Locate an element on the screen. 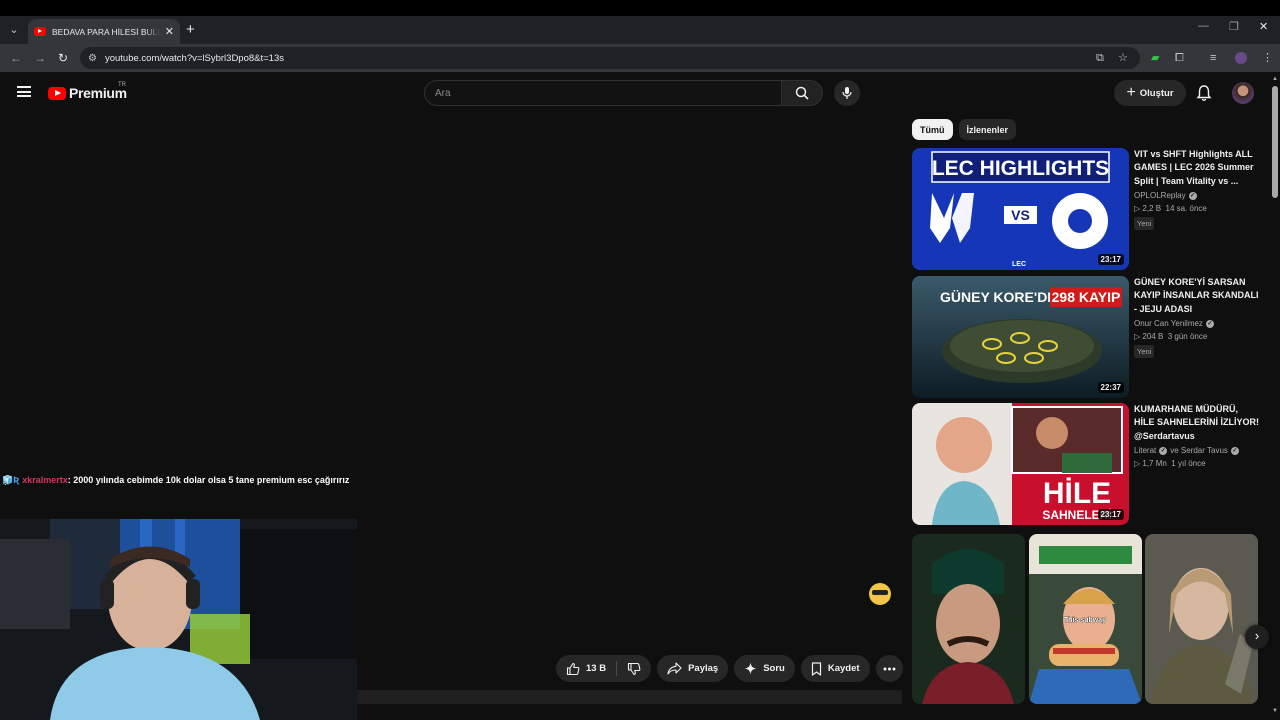 The height and width of the screenshot is (720, 1280). microphone-icon is located at coordinates (847, 93).